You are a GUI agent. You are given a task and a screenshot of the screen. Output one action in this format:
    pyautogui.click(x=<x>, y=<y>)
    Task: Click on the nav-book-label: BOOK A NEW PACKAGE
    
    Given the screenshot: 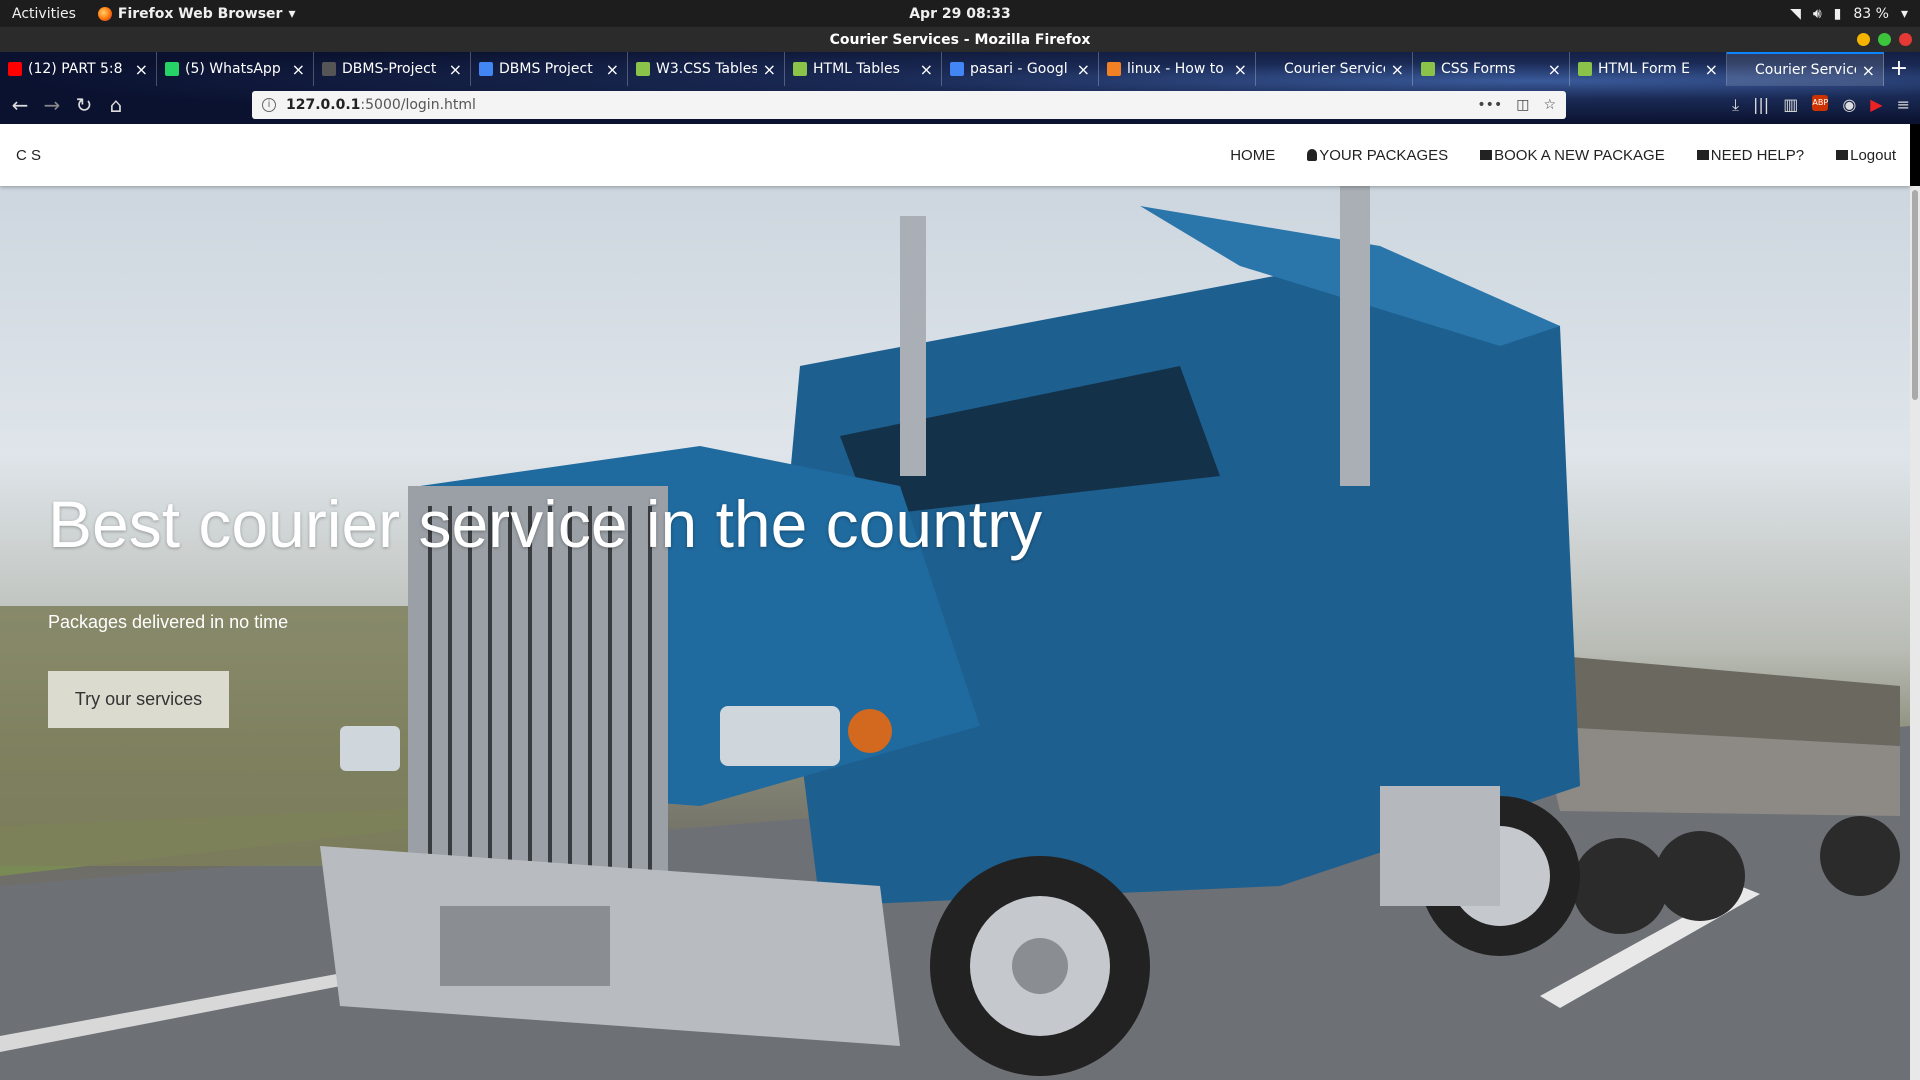 What is the action you would take?
    pyautogui.click(x=1579, y=155)
    